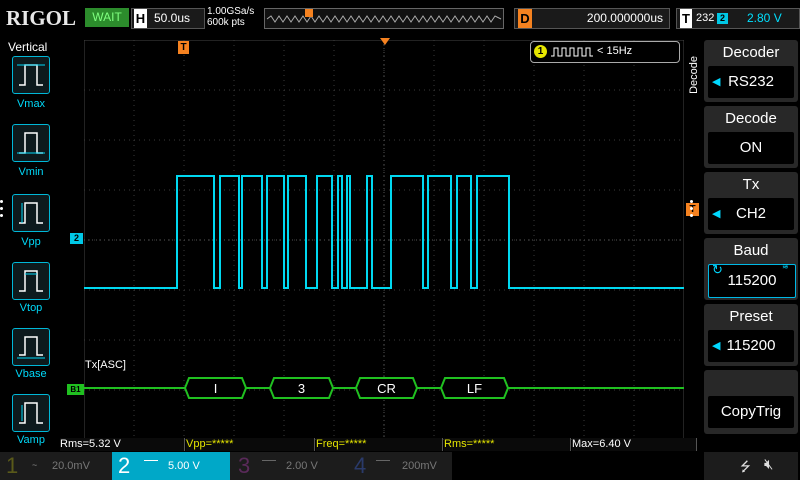  Describe the element at coordinates (751, 412) in the screenshot. I see `menu-copytrig-value: CopyTrig` at that location.